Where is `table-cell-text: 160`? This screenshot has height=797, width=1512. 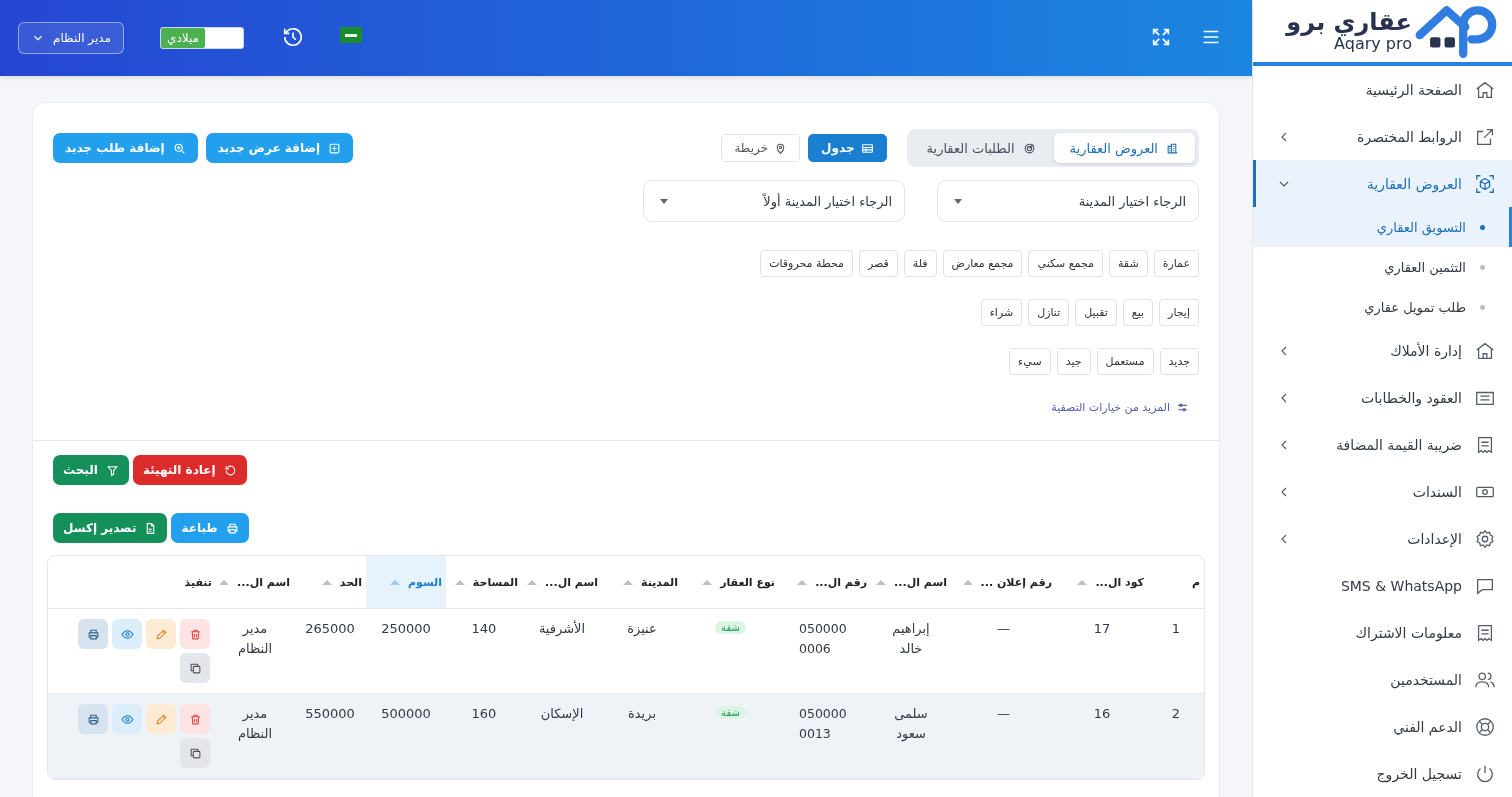
table-cell-text: 160 is located at coordinates (484, 714).